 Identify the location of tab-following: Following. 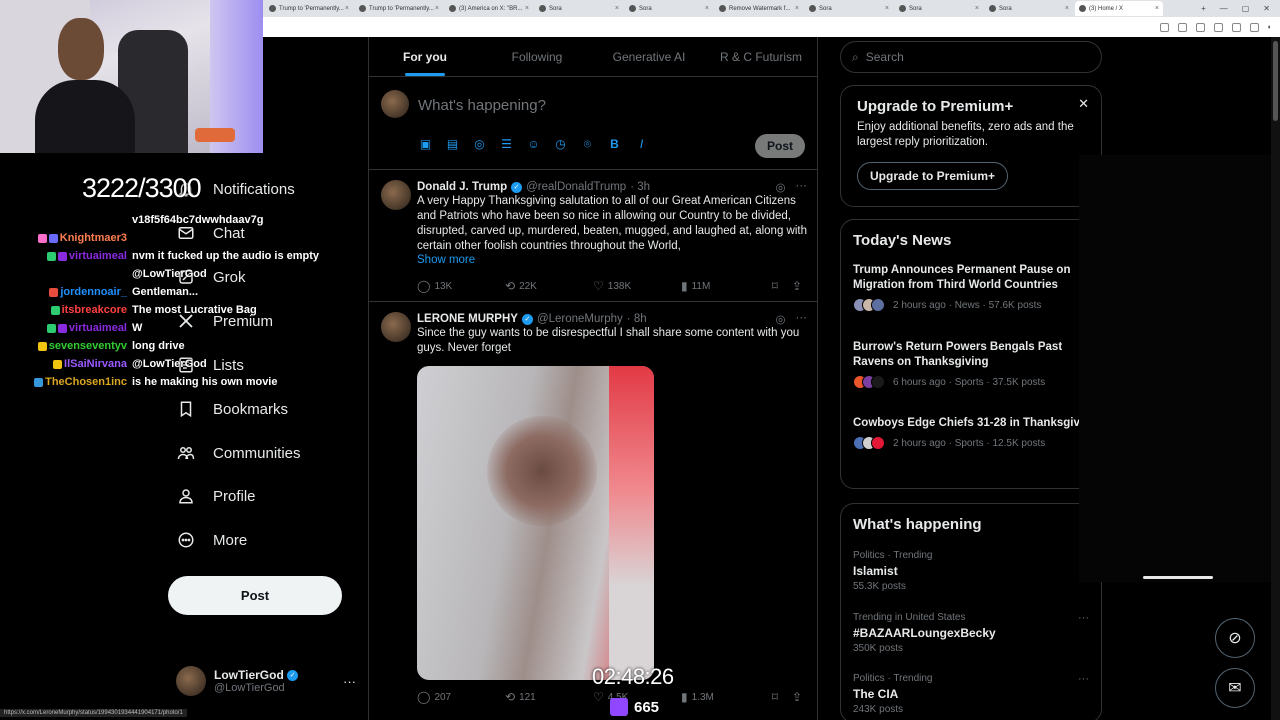
(537, 56).